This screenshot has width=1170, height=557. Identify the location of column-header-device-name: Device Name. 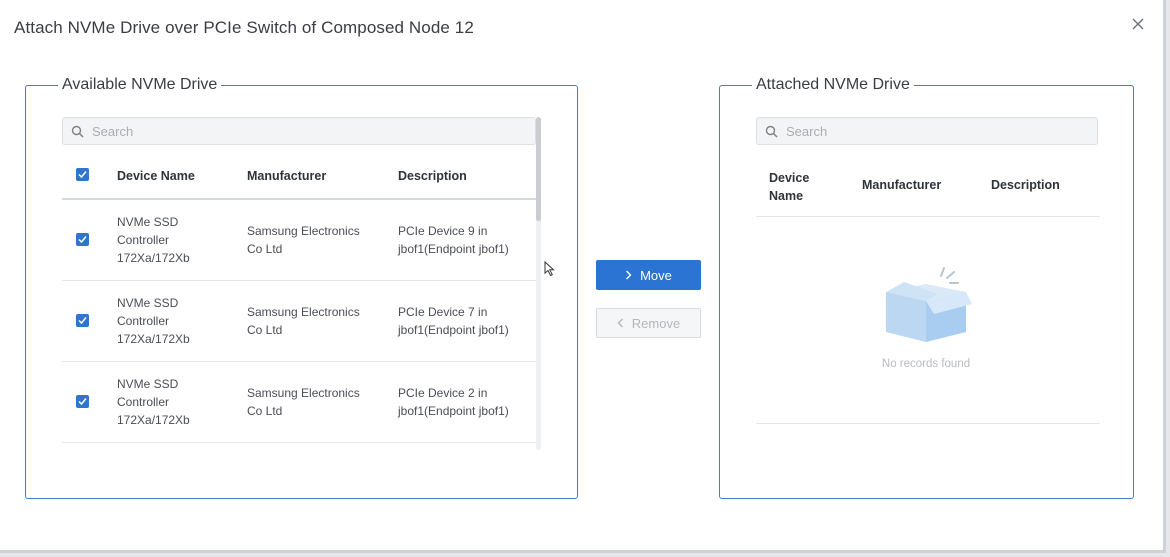
(156, 176).